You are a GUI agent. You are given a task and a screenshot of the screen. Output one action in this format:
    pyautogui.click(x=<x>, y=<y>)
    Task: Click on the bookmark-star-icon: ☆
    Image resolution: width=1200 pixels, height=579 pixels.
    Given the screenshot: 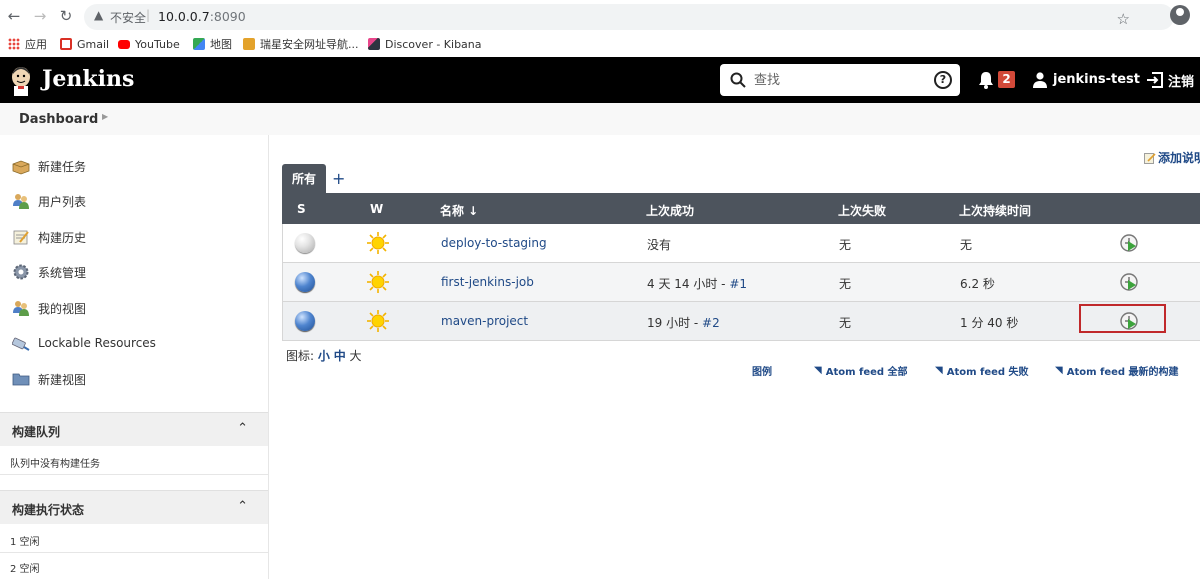 What is the action you would take?
    pyautogui.click(x=1123, y=19)
    